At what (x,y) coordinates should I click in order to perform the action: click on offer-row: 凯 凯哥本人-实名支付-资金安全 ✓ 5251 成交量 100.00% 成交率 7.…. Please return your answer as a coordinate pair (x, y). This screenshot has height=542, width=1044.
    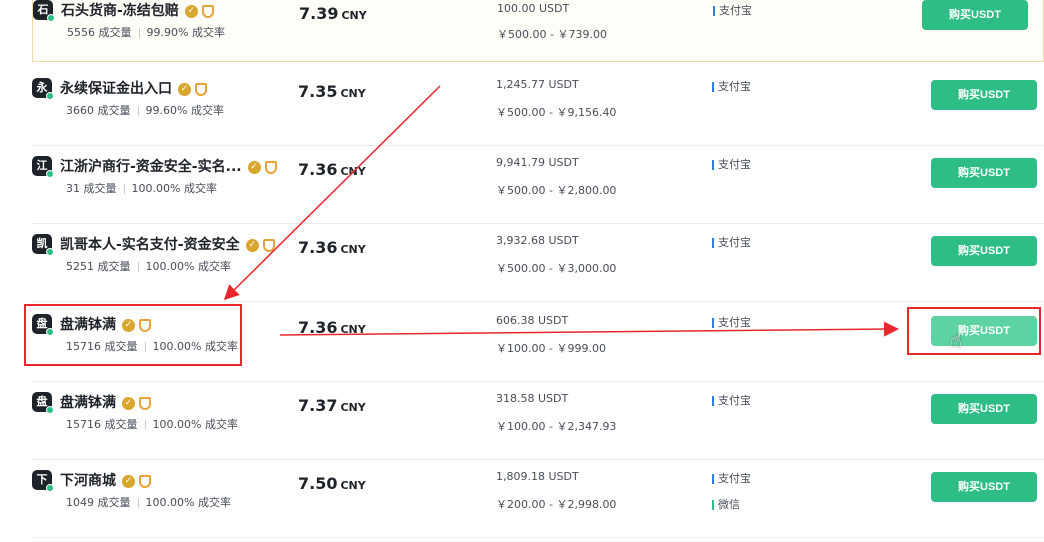
    Looking at the image, I should click on (538, 263).